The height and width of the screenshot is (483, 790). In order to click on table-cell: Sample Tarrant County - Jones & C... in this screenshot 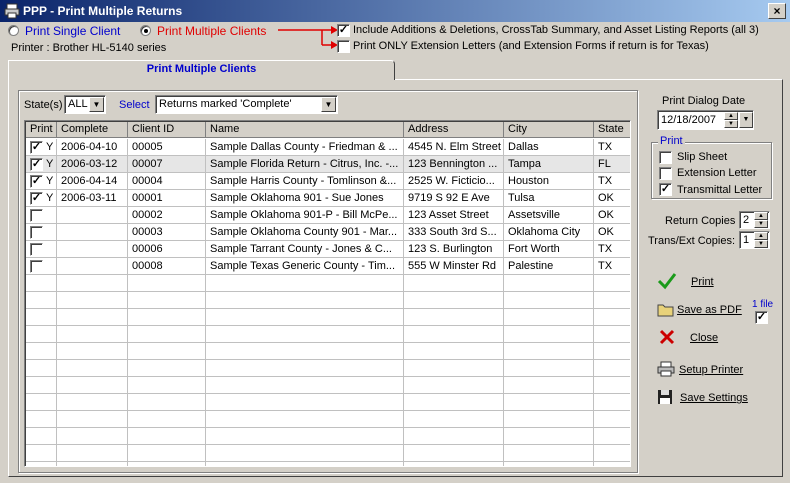, I will do `click(305, 249)`.